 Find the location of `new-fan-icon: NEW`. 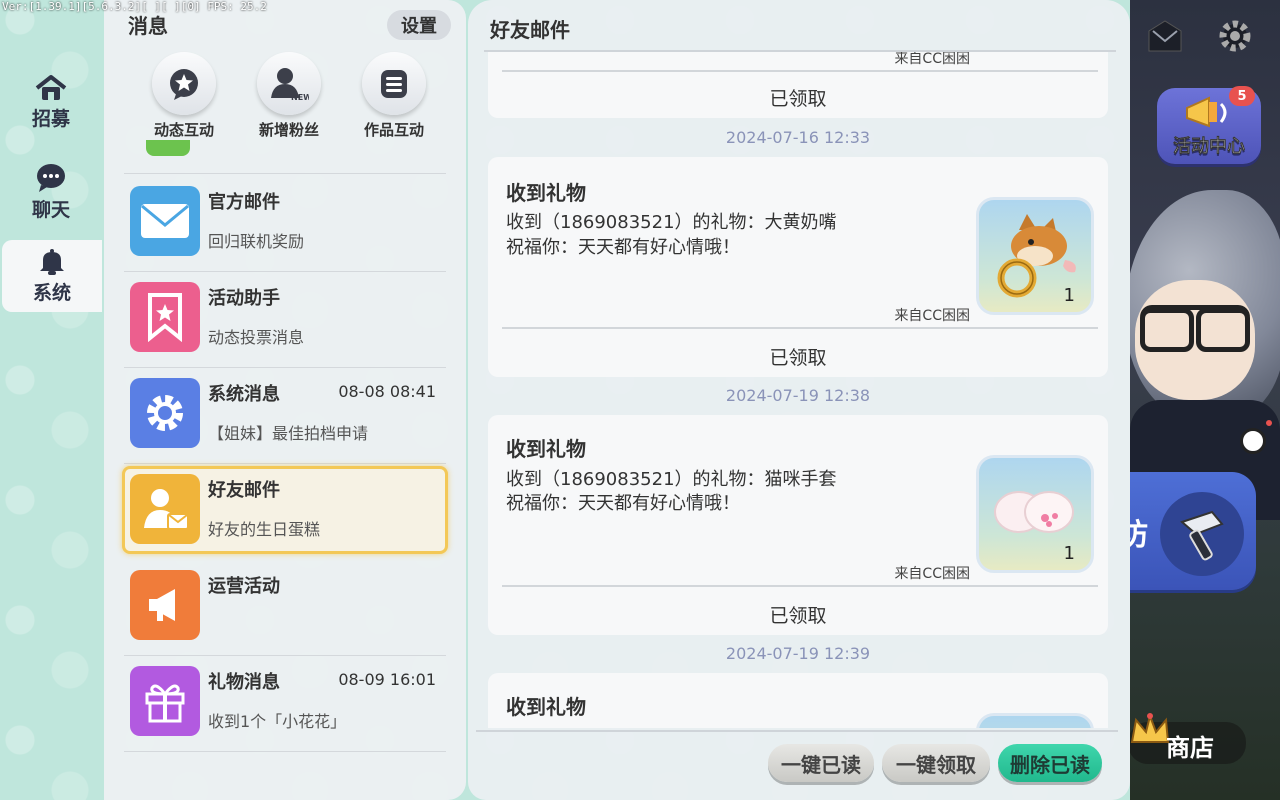

new-fan-icon: NEW is located at coordinates (289, 83).